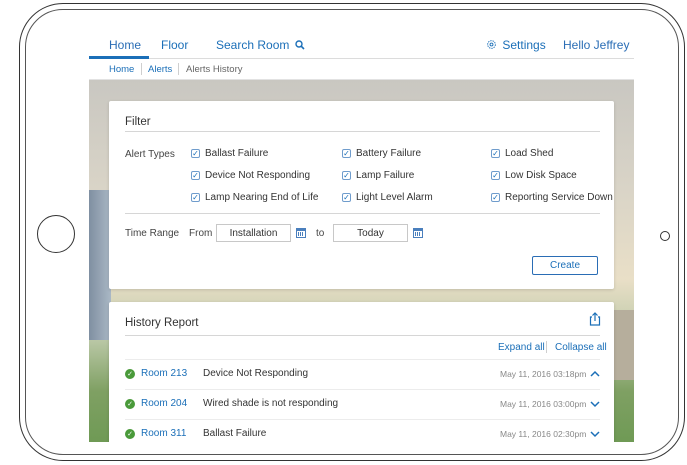 Image resolution: width=687 pixels, height=465 pixels. Describe the element at coordinates (253, 45) in the screenshot. I see `nav-search-label: Search Room` at that location.